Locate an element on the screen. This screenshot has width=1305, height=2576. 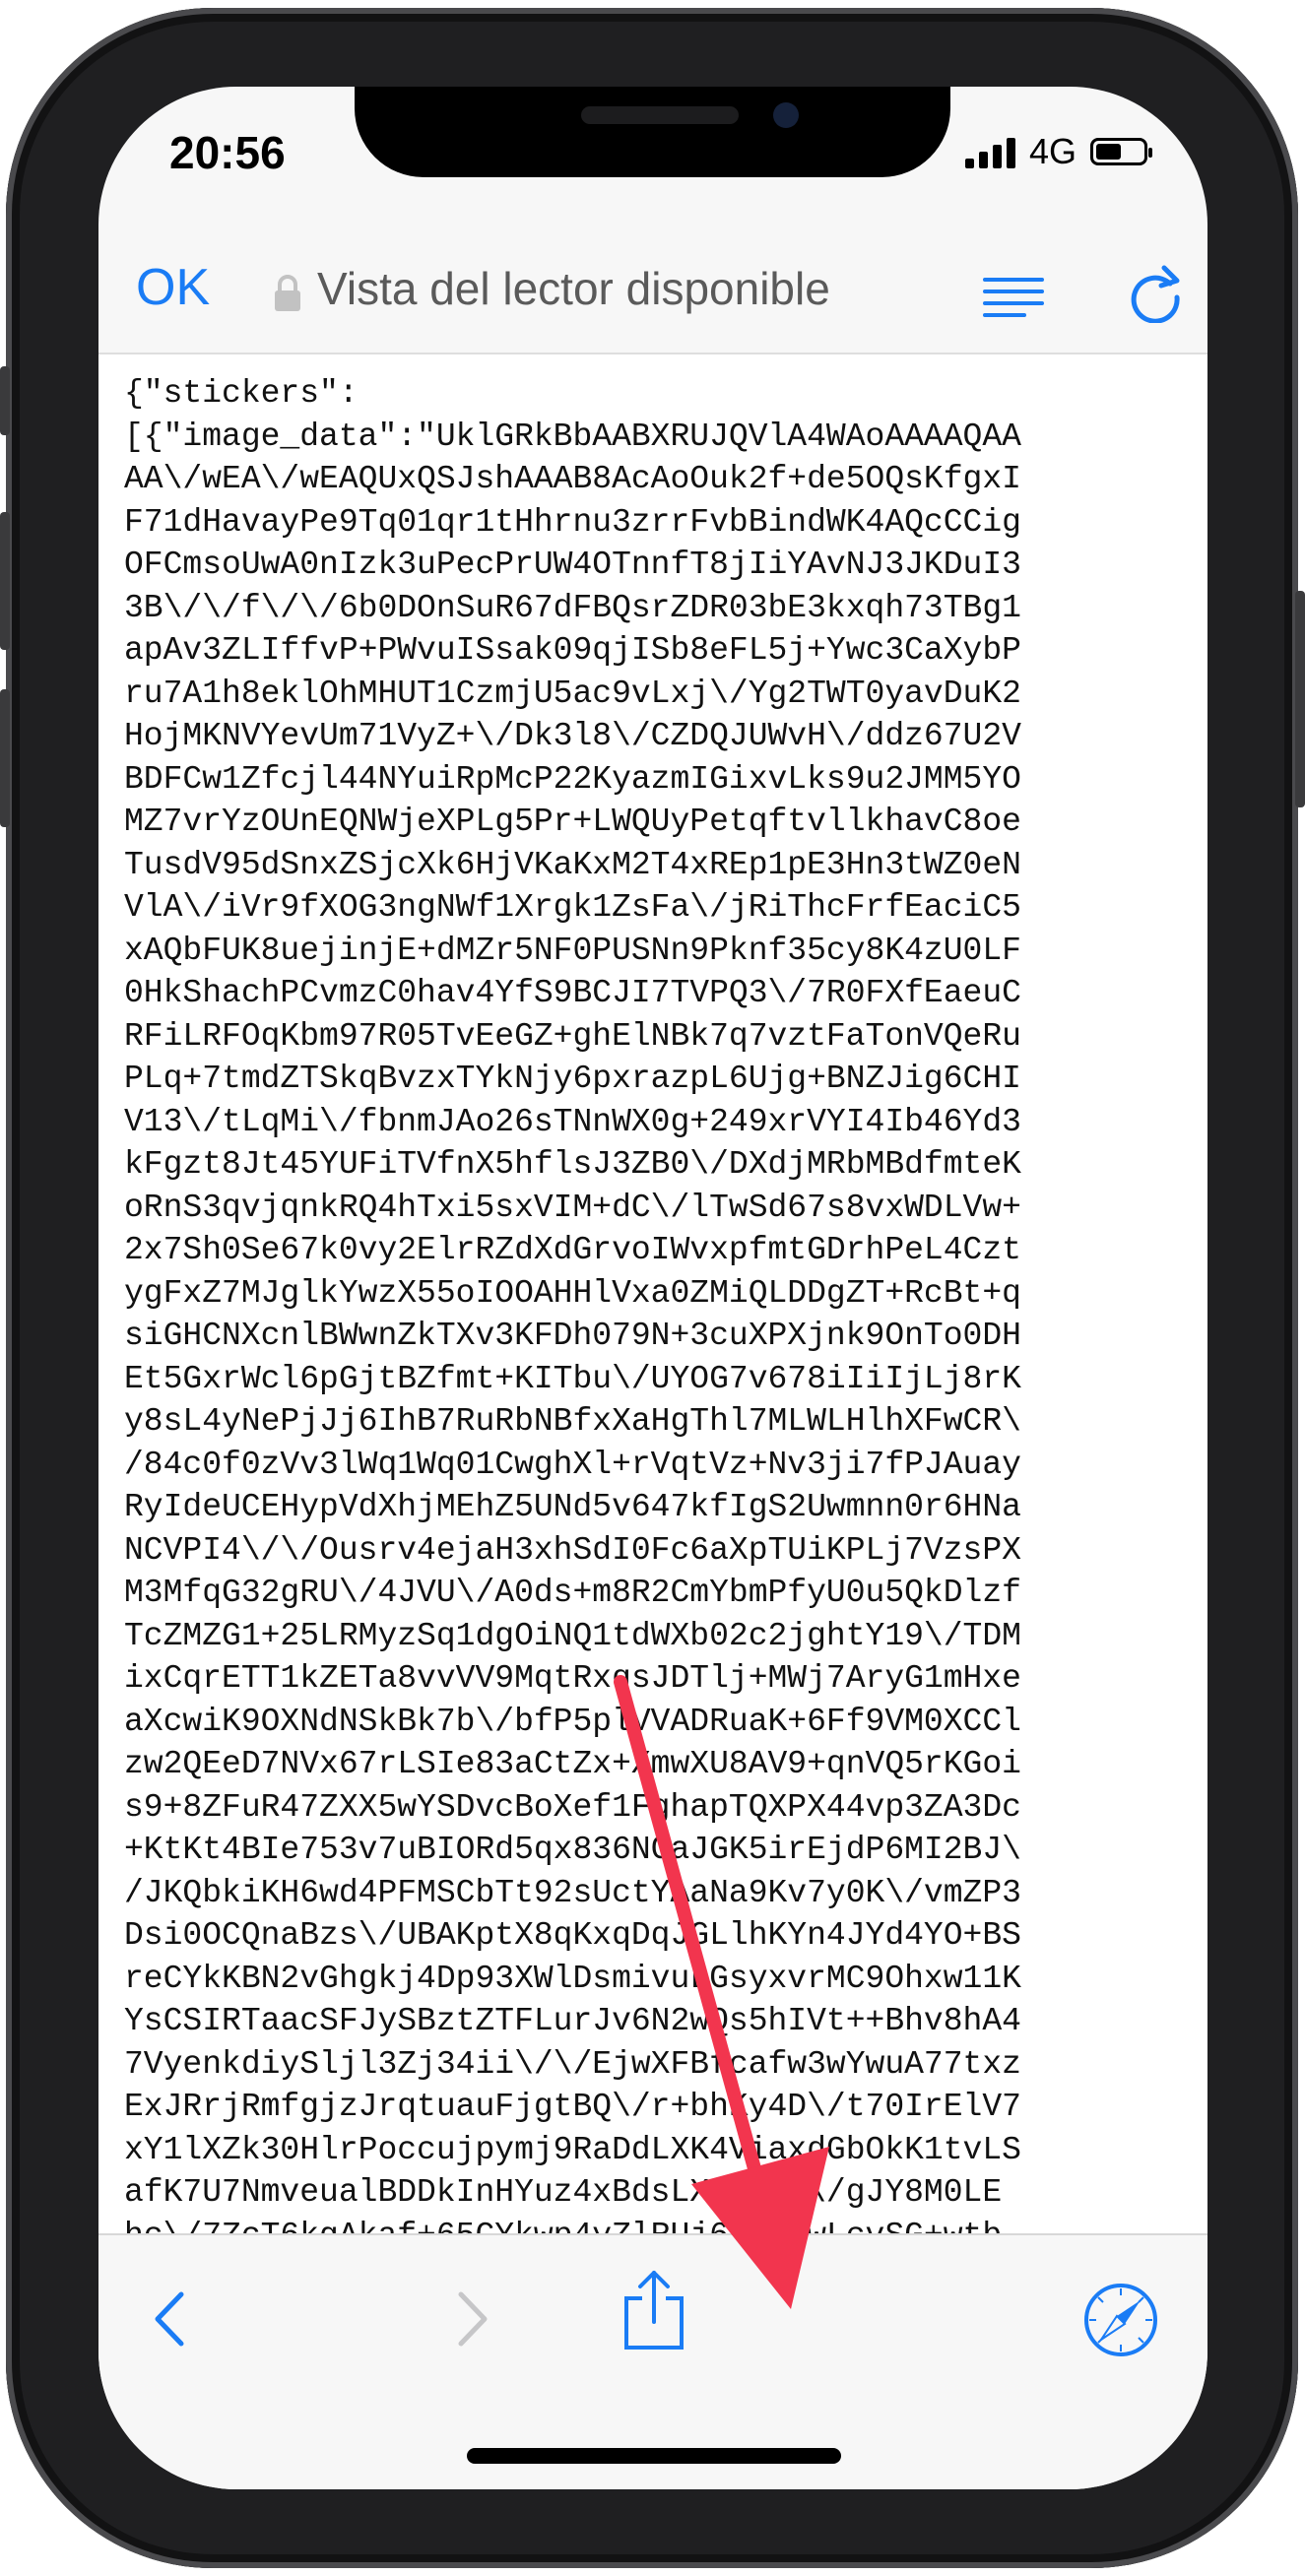
status-time: 20:56 is located at coordinates (227, 152).